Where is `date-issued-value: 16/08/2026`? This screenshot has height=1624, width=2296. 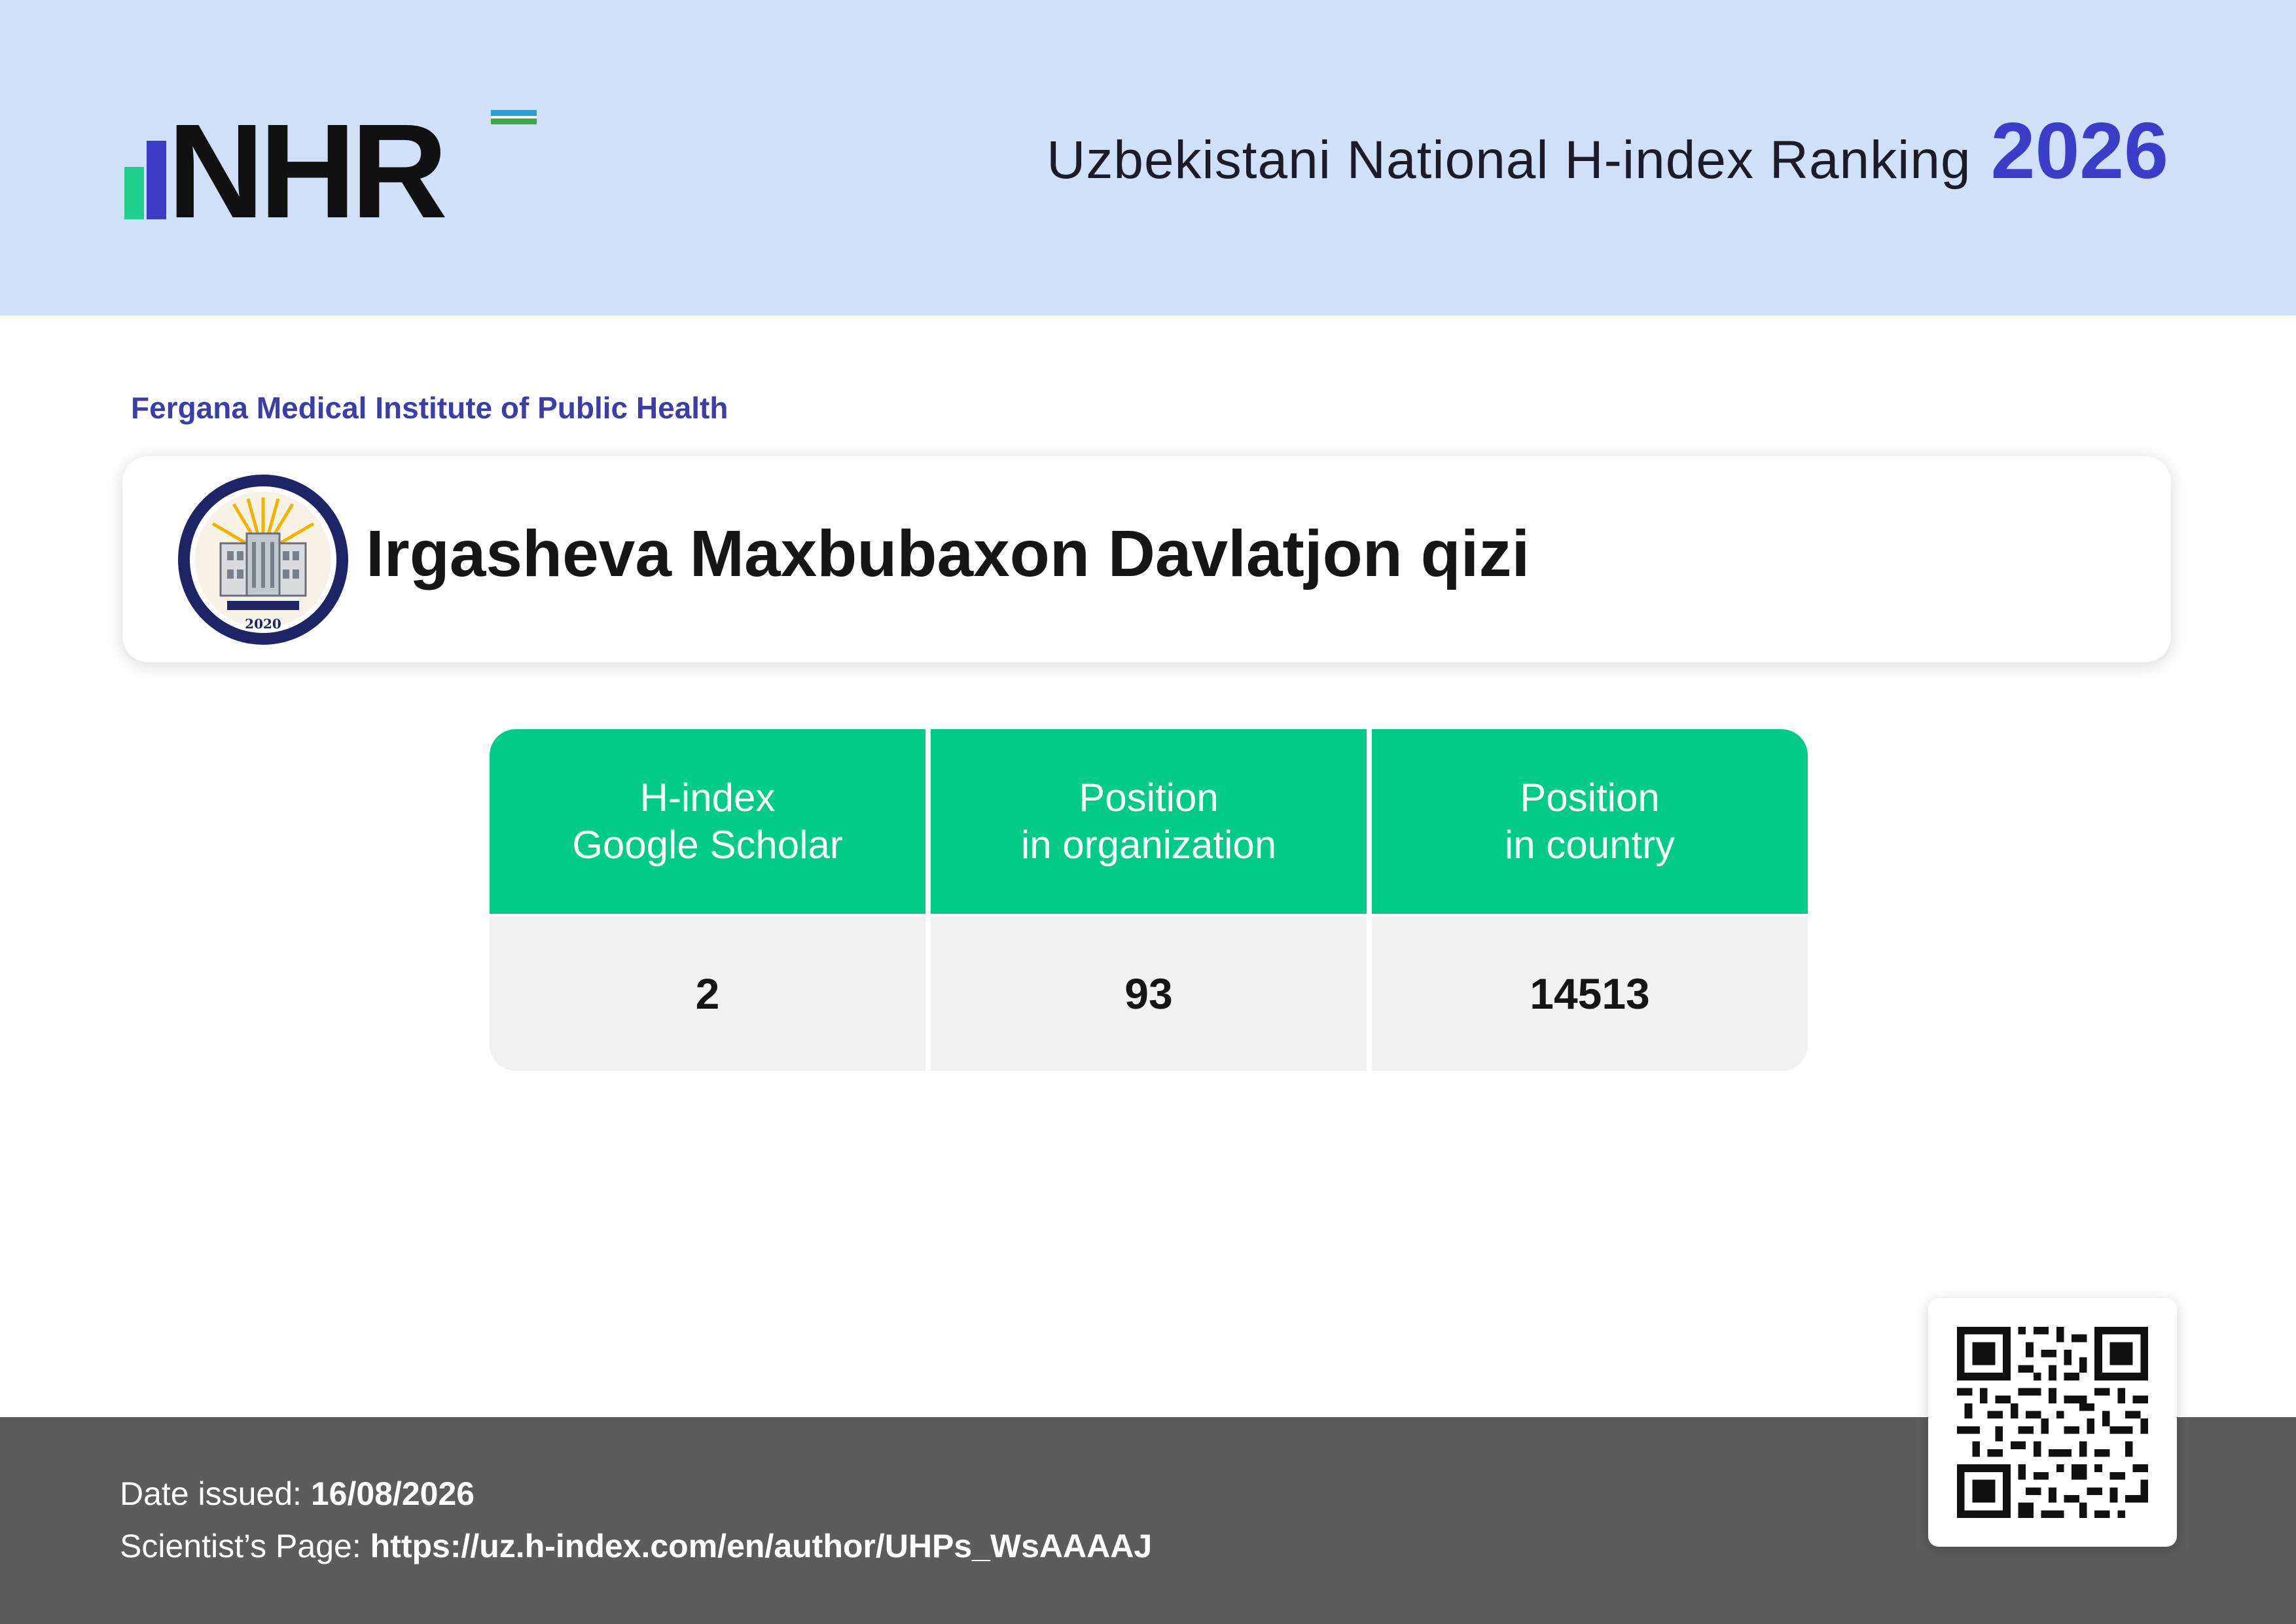
date-issued-value: 16/08/2026 is located at coordinates (392, 1493).